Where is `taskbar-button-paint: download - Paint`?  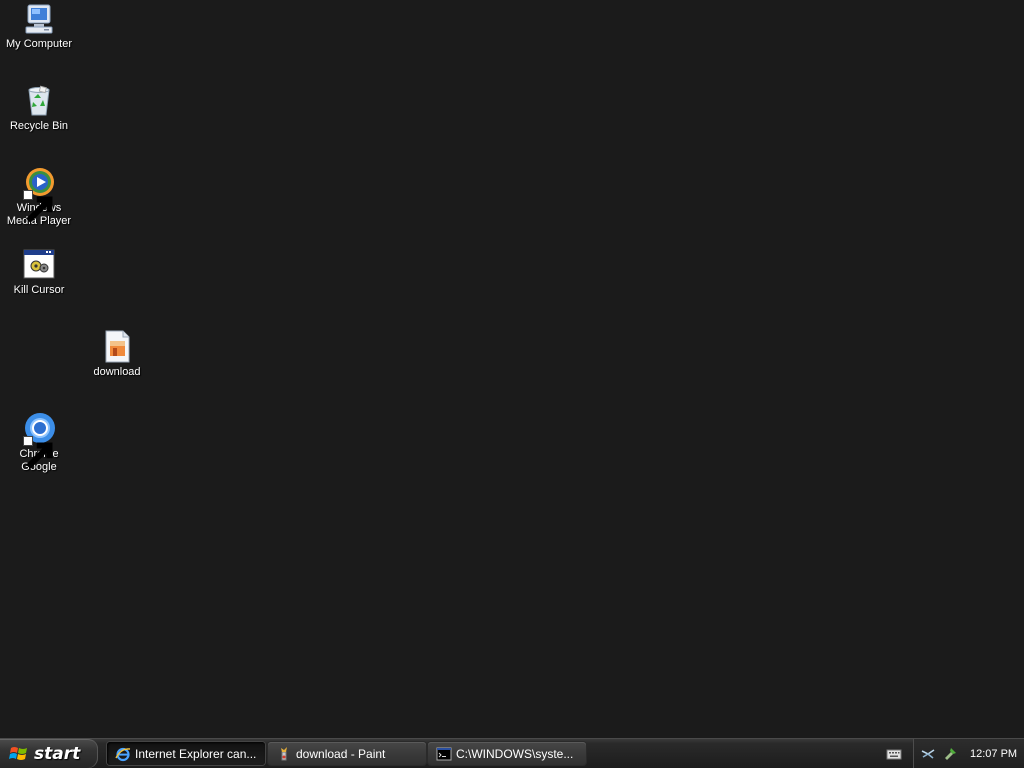
taskbar-button-paint: download - Paint is located at coordinates (347, 753).